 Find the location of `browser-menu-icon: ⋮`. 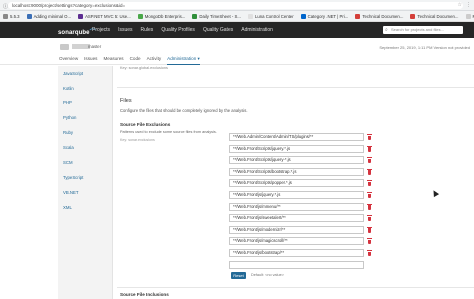

browser-menu-icon: ⋮ is located at coordinates (468, 5).